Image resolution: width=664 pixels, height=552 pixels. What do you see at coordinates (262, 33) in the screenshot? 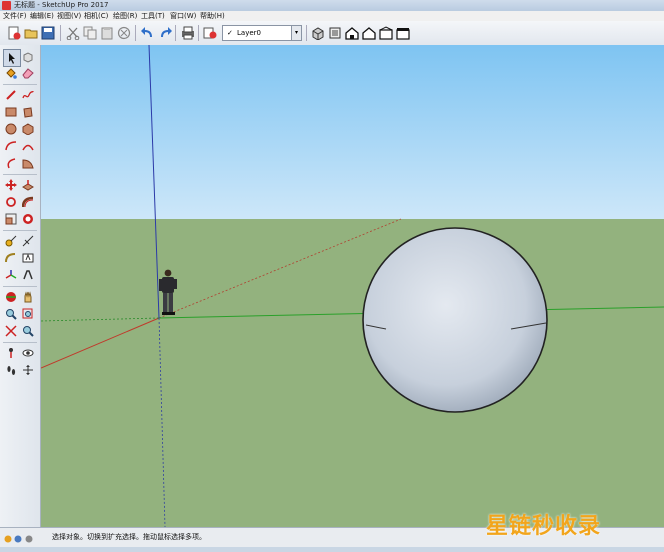
I see `layer-dropdown: ✓ Layer0 ▾` at bounding box center [262, 33].